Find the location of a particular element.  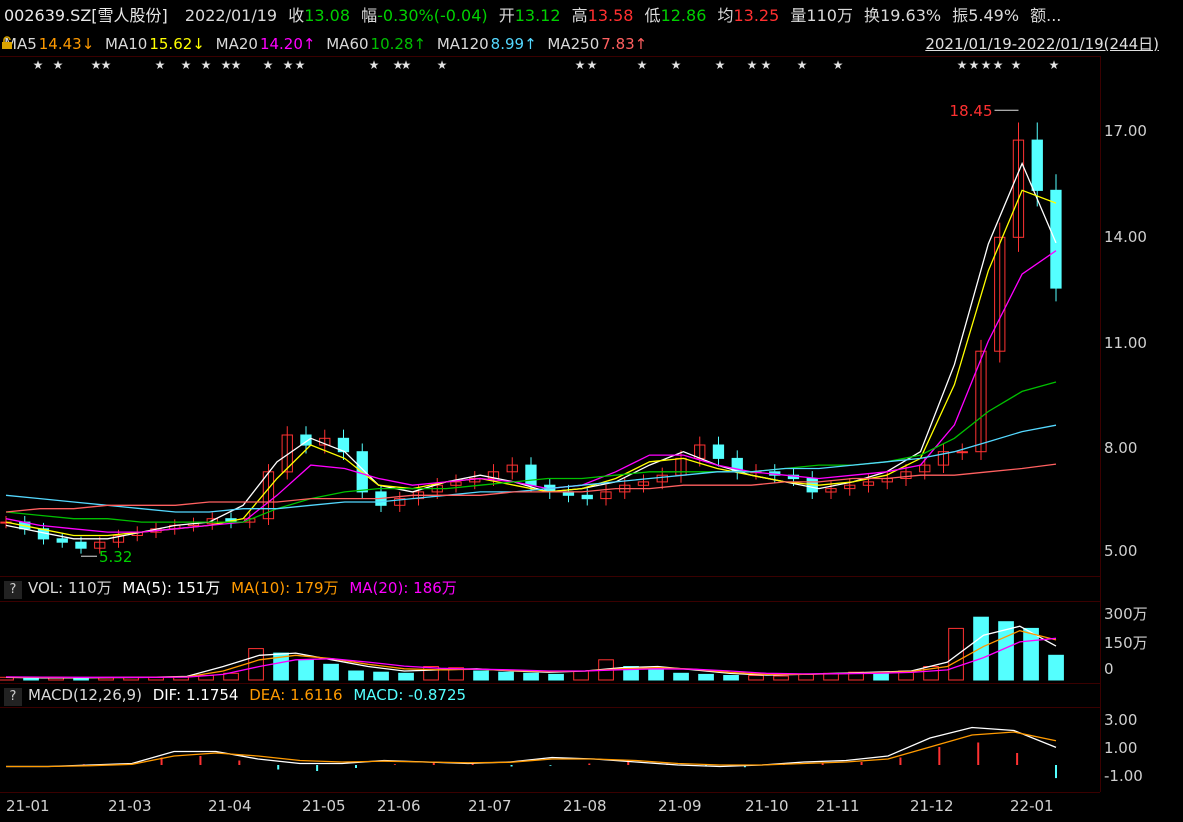

macd-title: MACD(12,26,9) is located at coordinates (85, 695).